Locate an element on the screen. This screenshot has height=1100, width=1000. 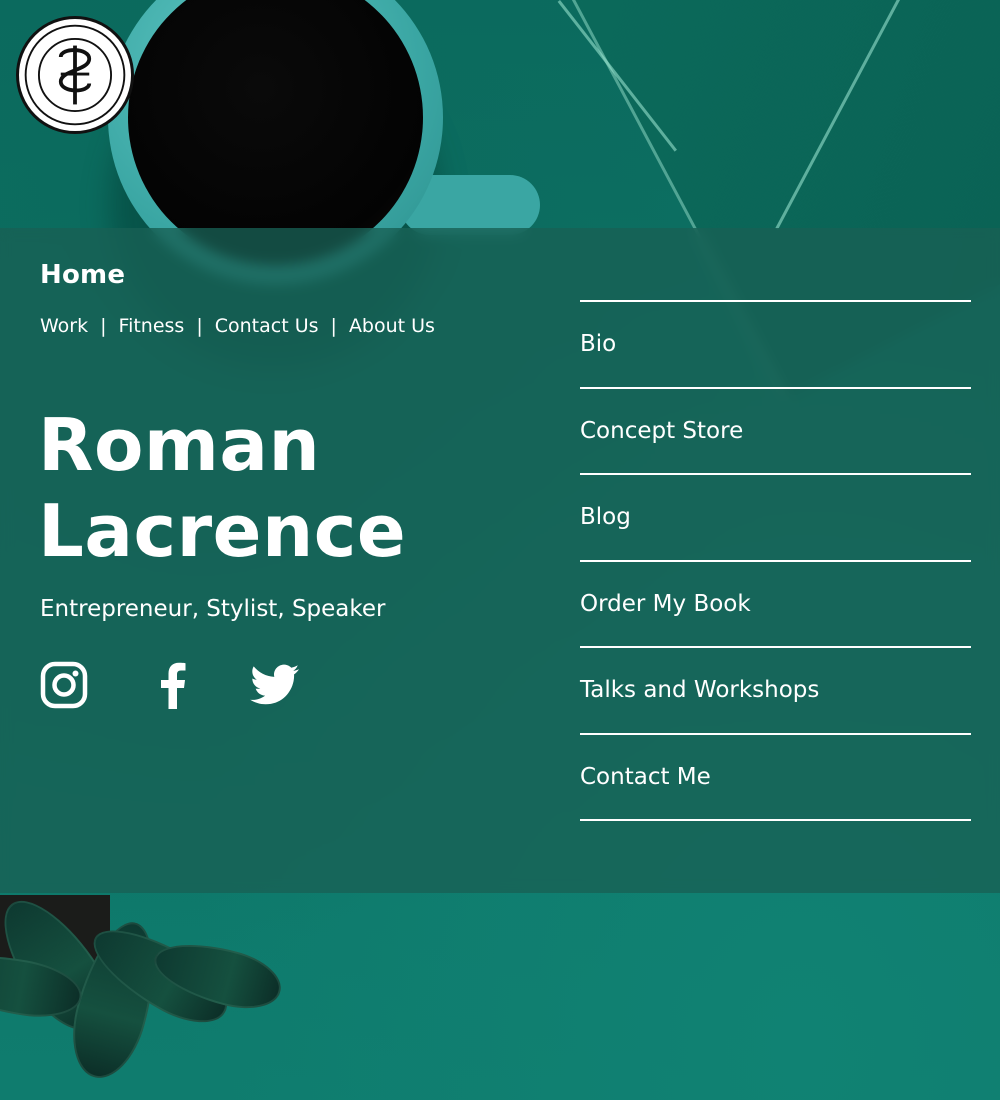
nav-link-contact-us: Contact Us is located at coordinates (267, 326).